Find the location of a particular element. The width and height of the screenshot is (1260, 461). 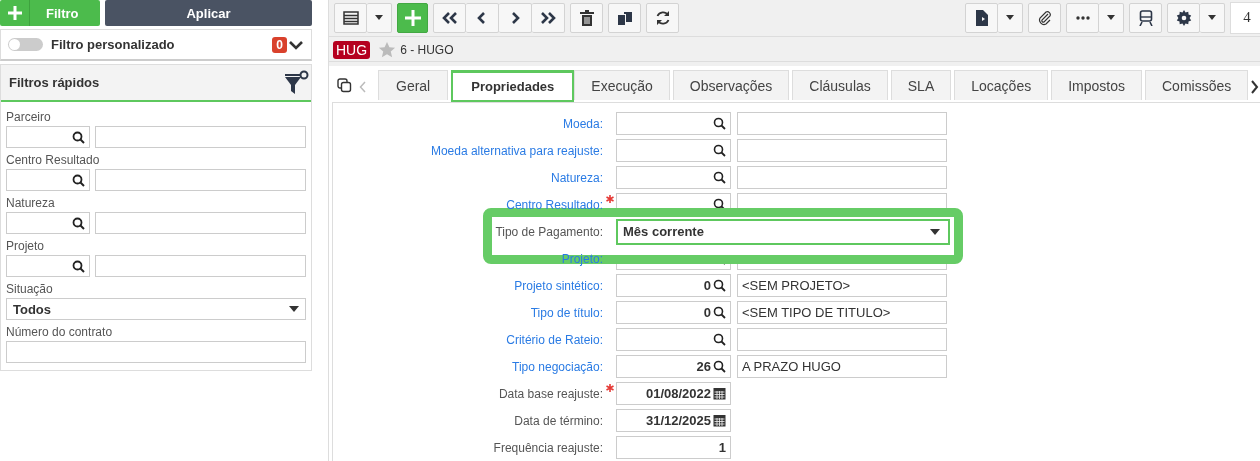

filter-icon is located at coordinates (296, 82).